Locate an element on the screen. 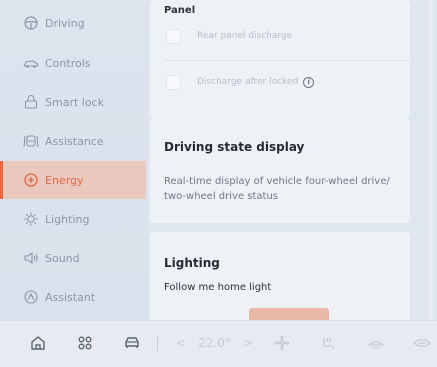  follow-me-home-light-button is located at coordinates (289, 314).